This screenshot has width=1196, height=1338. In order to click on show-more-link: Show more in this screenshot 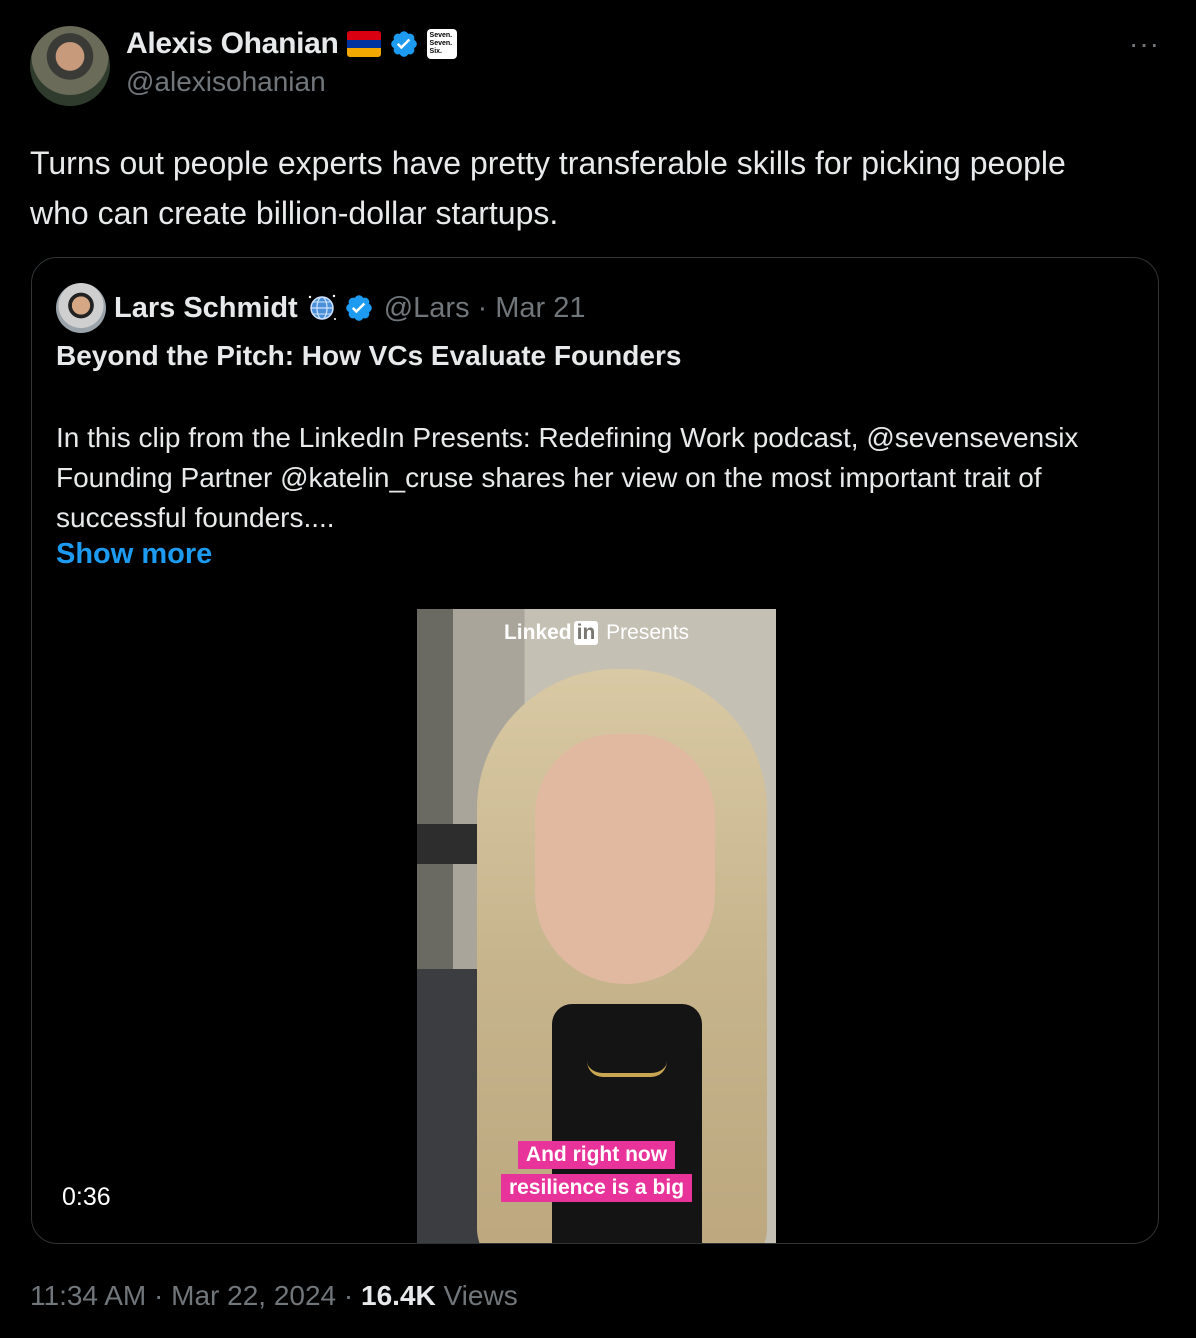, I will do `click(134, 554)`.